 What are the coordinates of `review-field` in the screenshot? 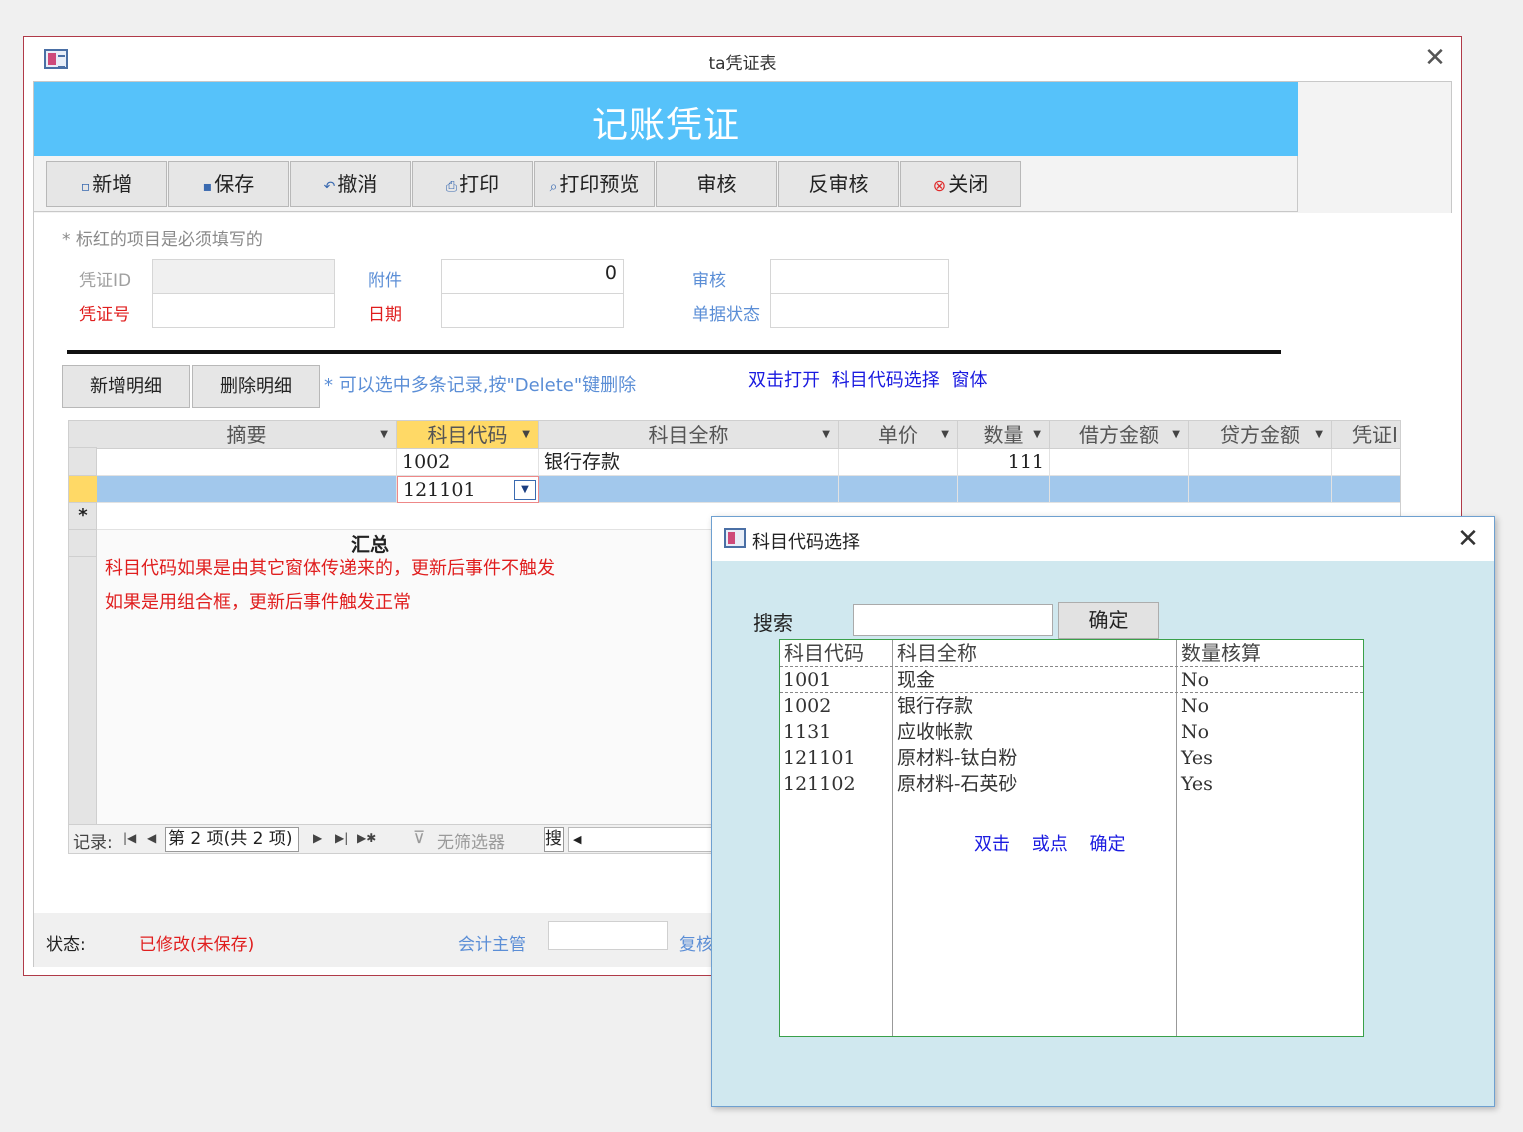 It's located at (859, 276).